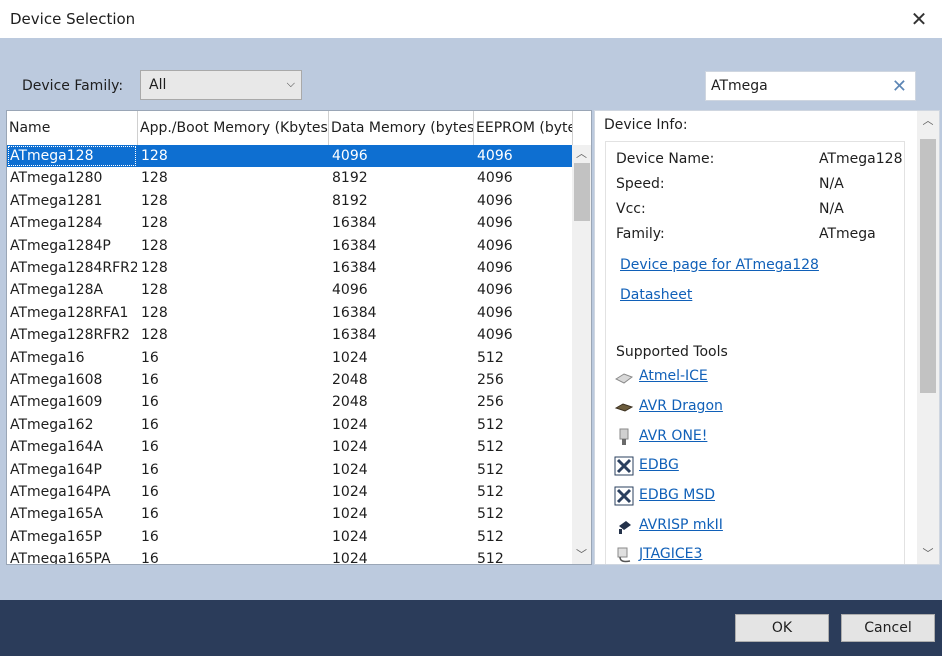 This screenshot has width=942, height=656. What do you see at coordinates (290, 313) in the screenshot?
I see `table-row: ATmega128RFA1 128 16384 4096` at bounding box center [290, 313].